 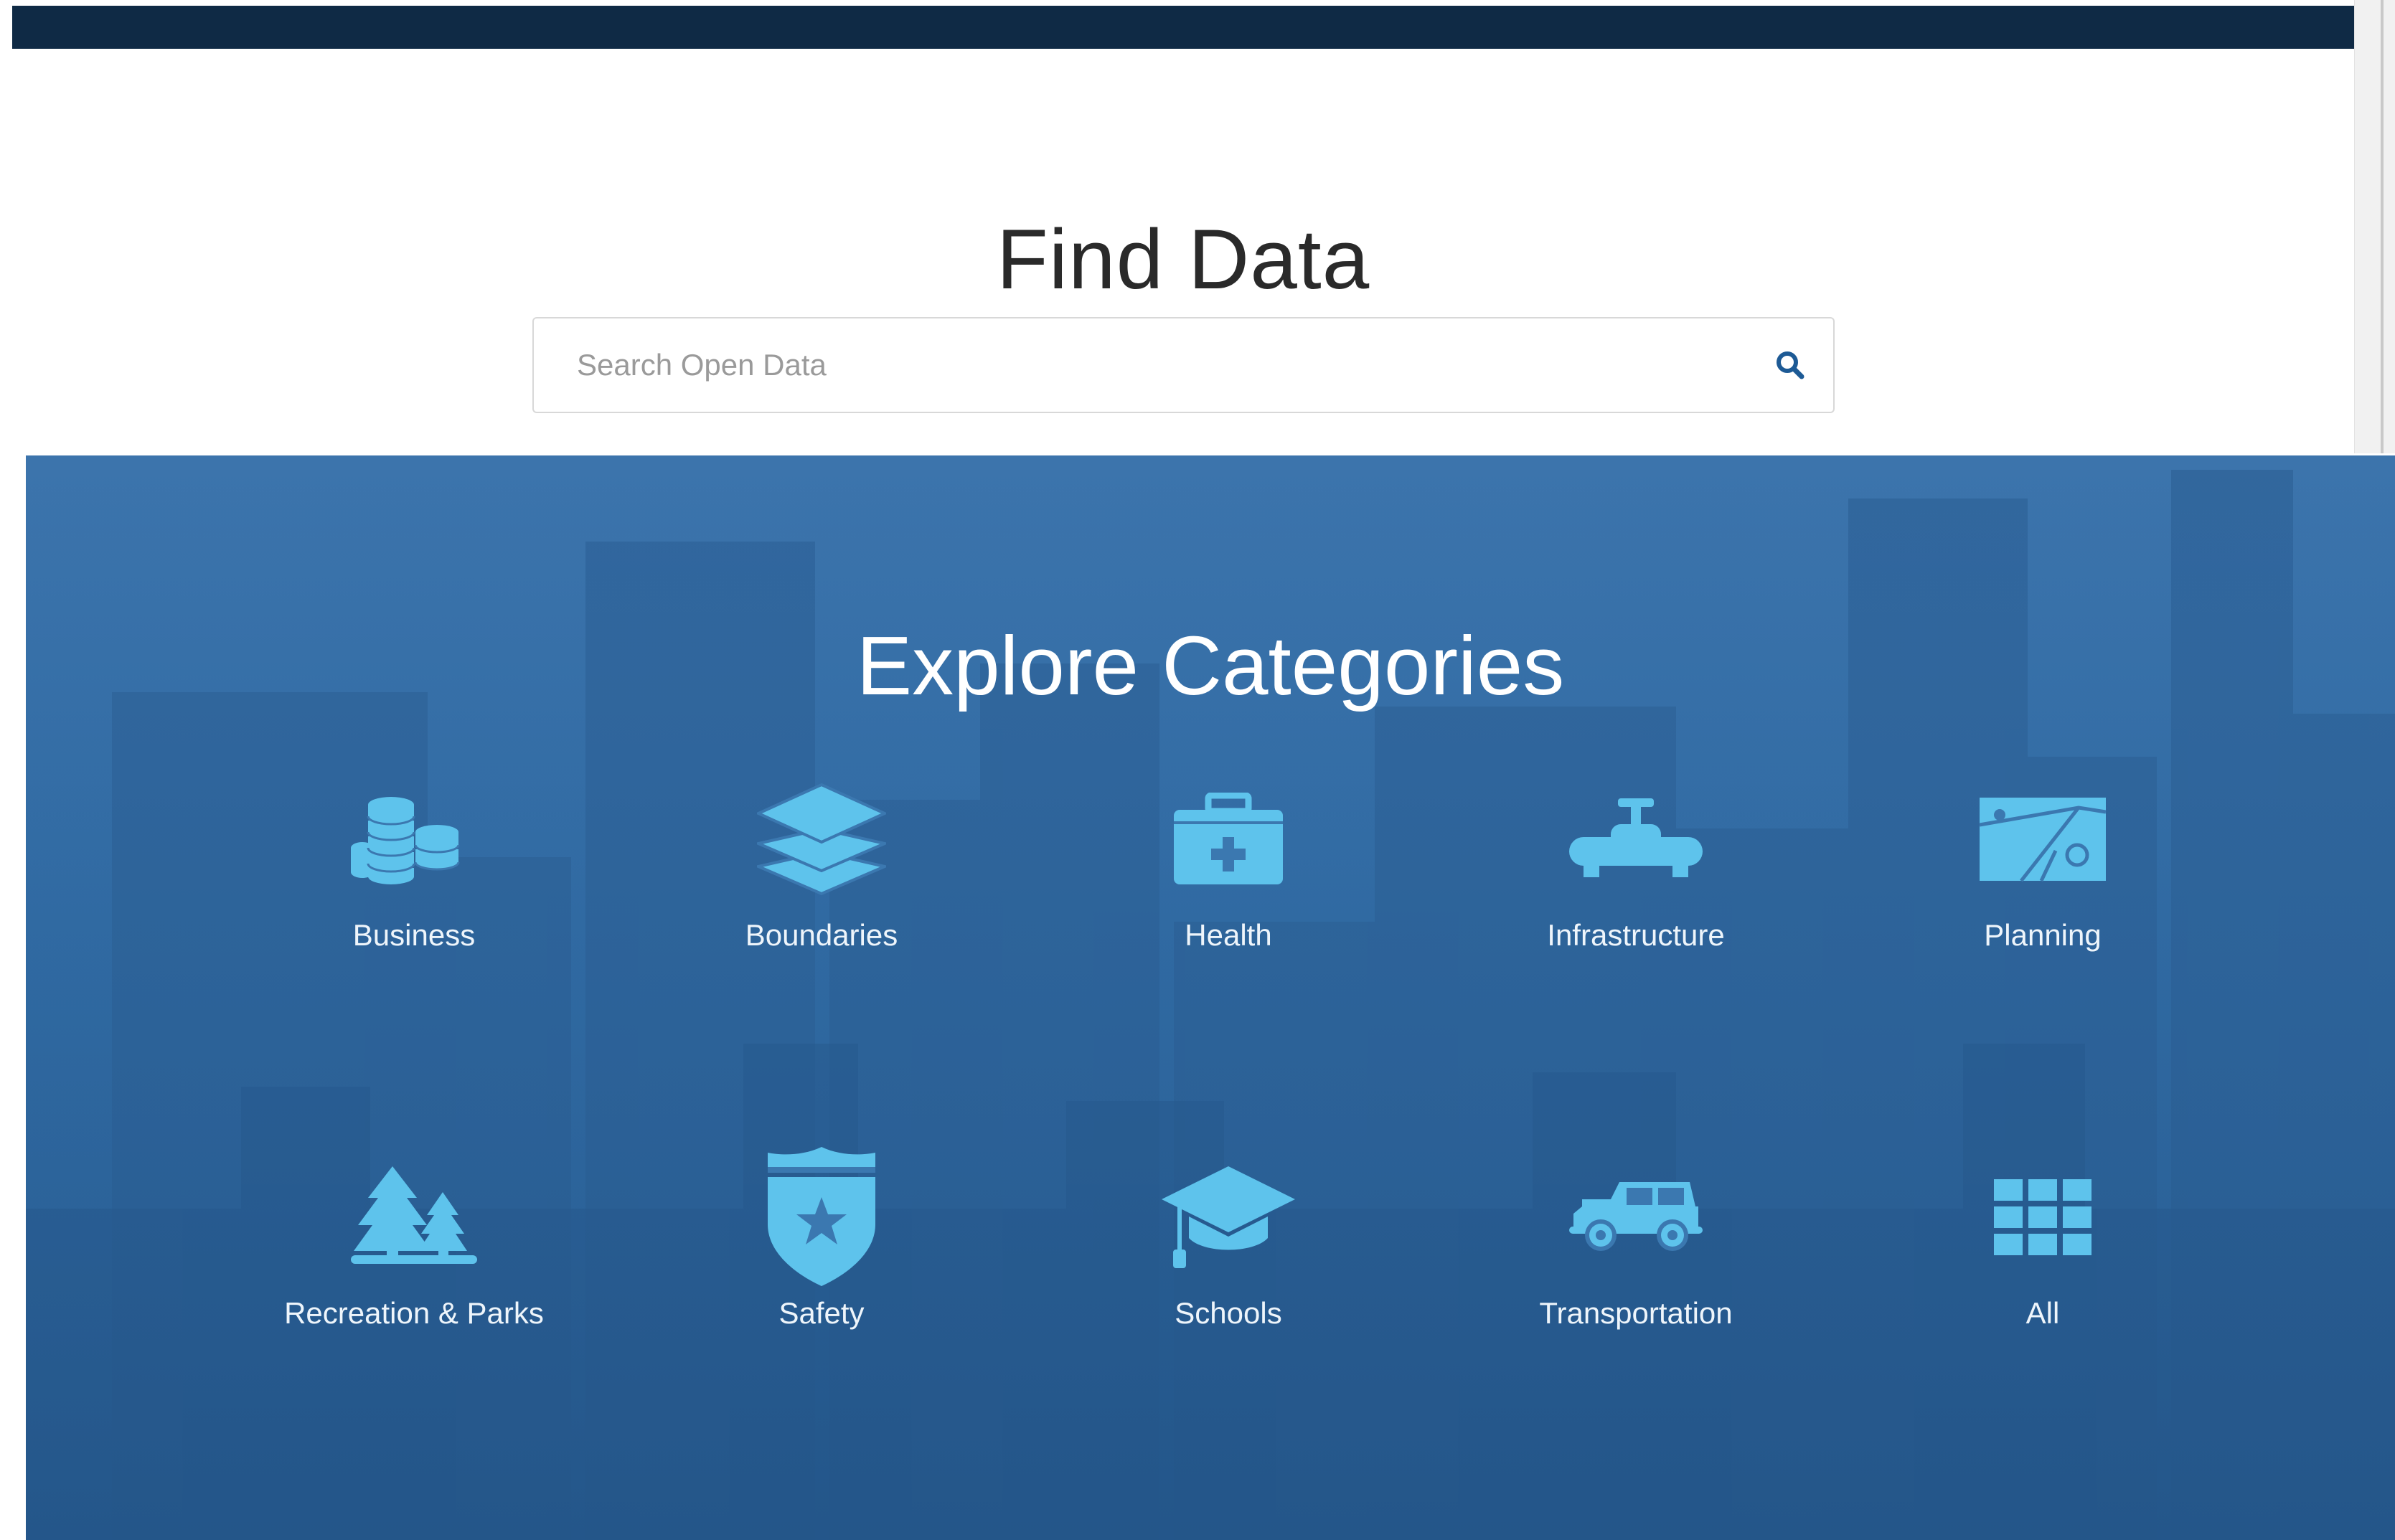 What do you see at coordinates (1635, 882) in the screenshot?
I see `category-infrastructure: Infrastructure` at bounding box center [1635, 882].